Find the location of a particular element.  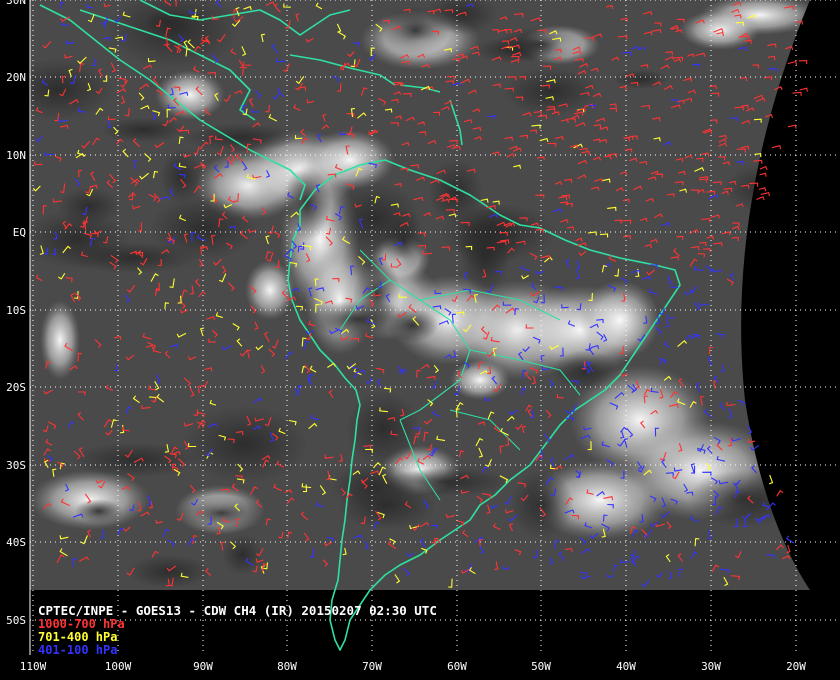

longitude-label: 80W is located at coordinates (287, 666).